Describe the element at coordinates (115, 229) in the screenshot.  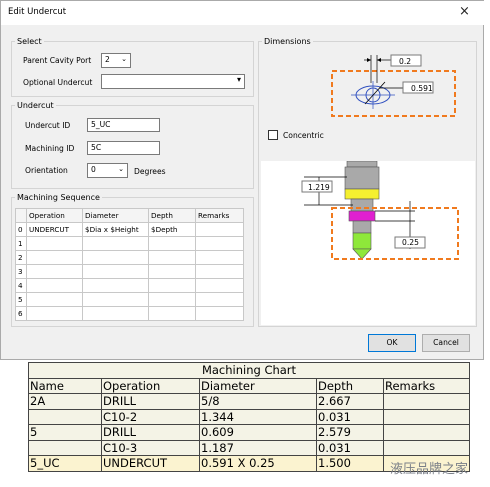
I see `diameter-cell: $Dia x $Height` at that location.